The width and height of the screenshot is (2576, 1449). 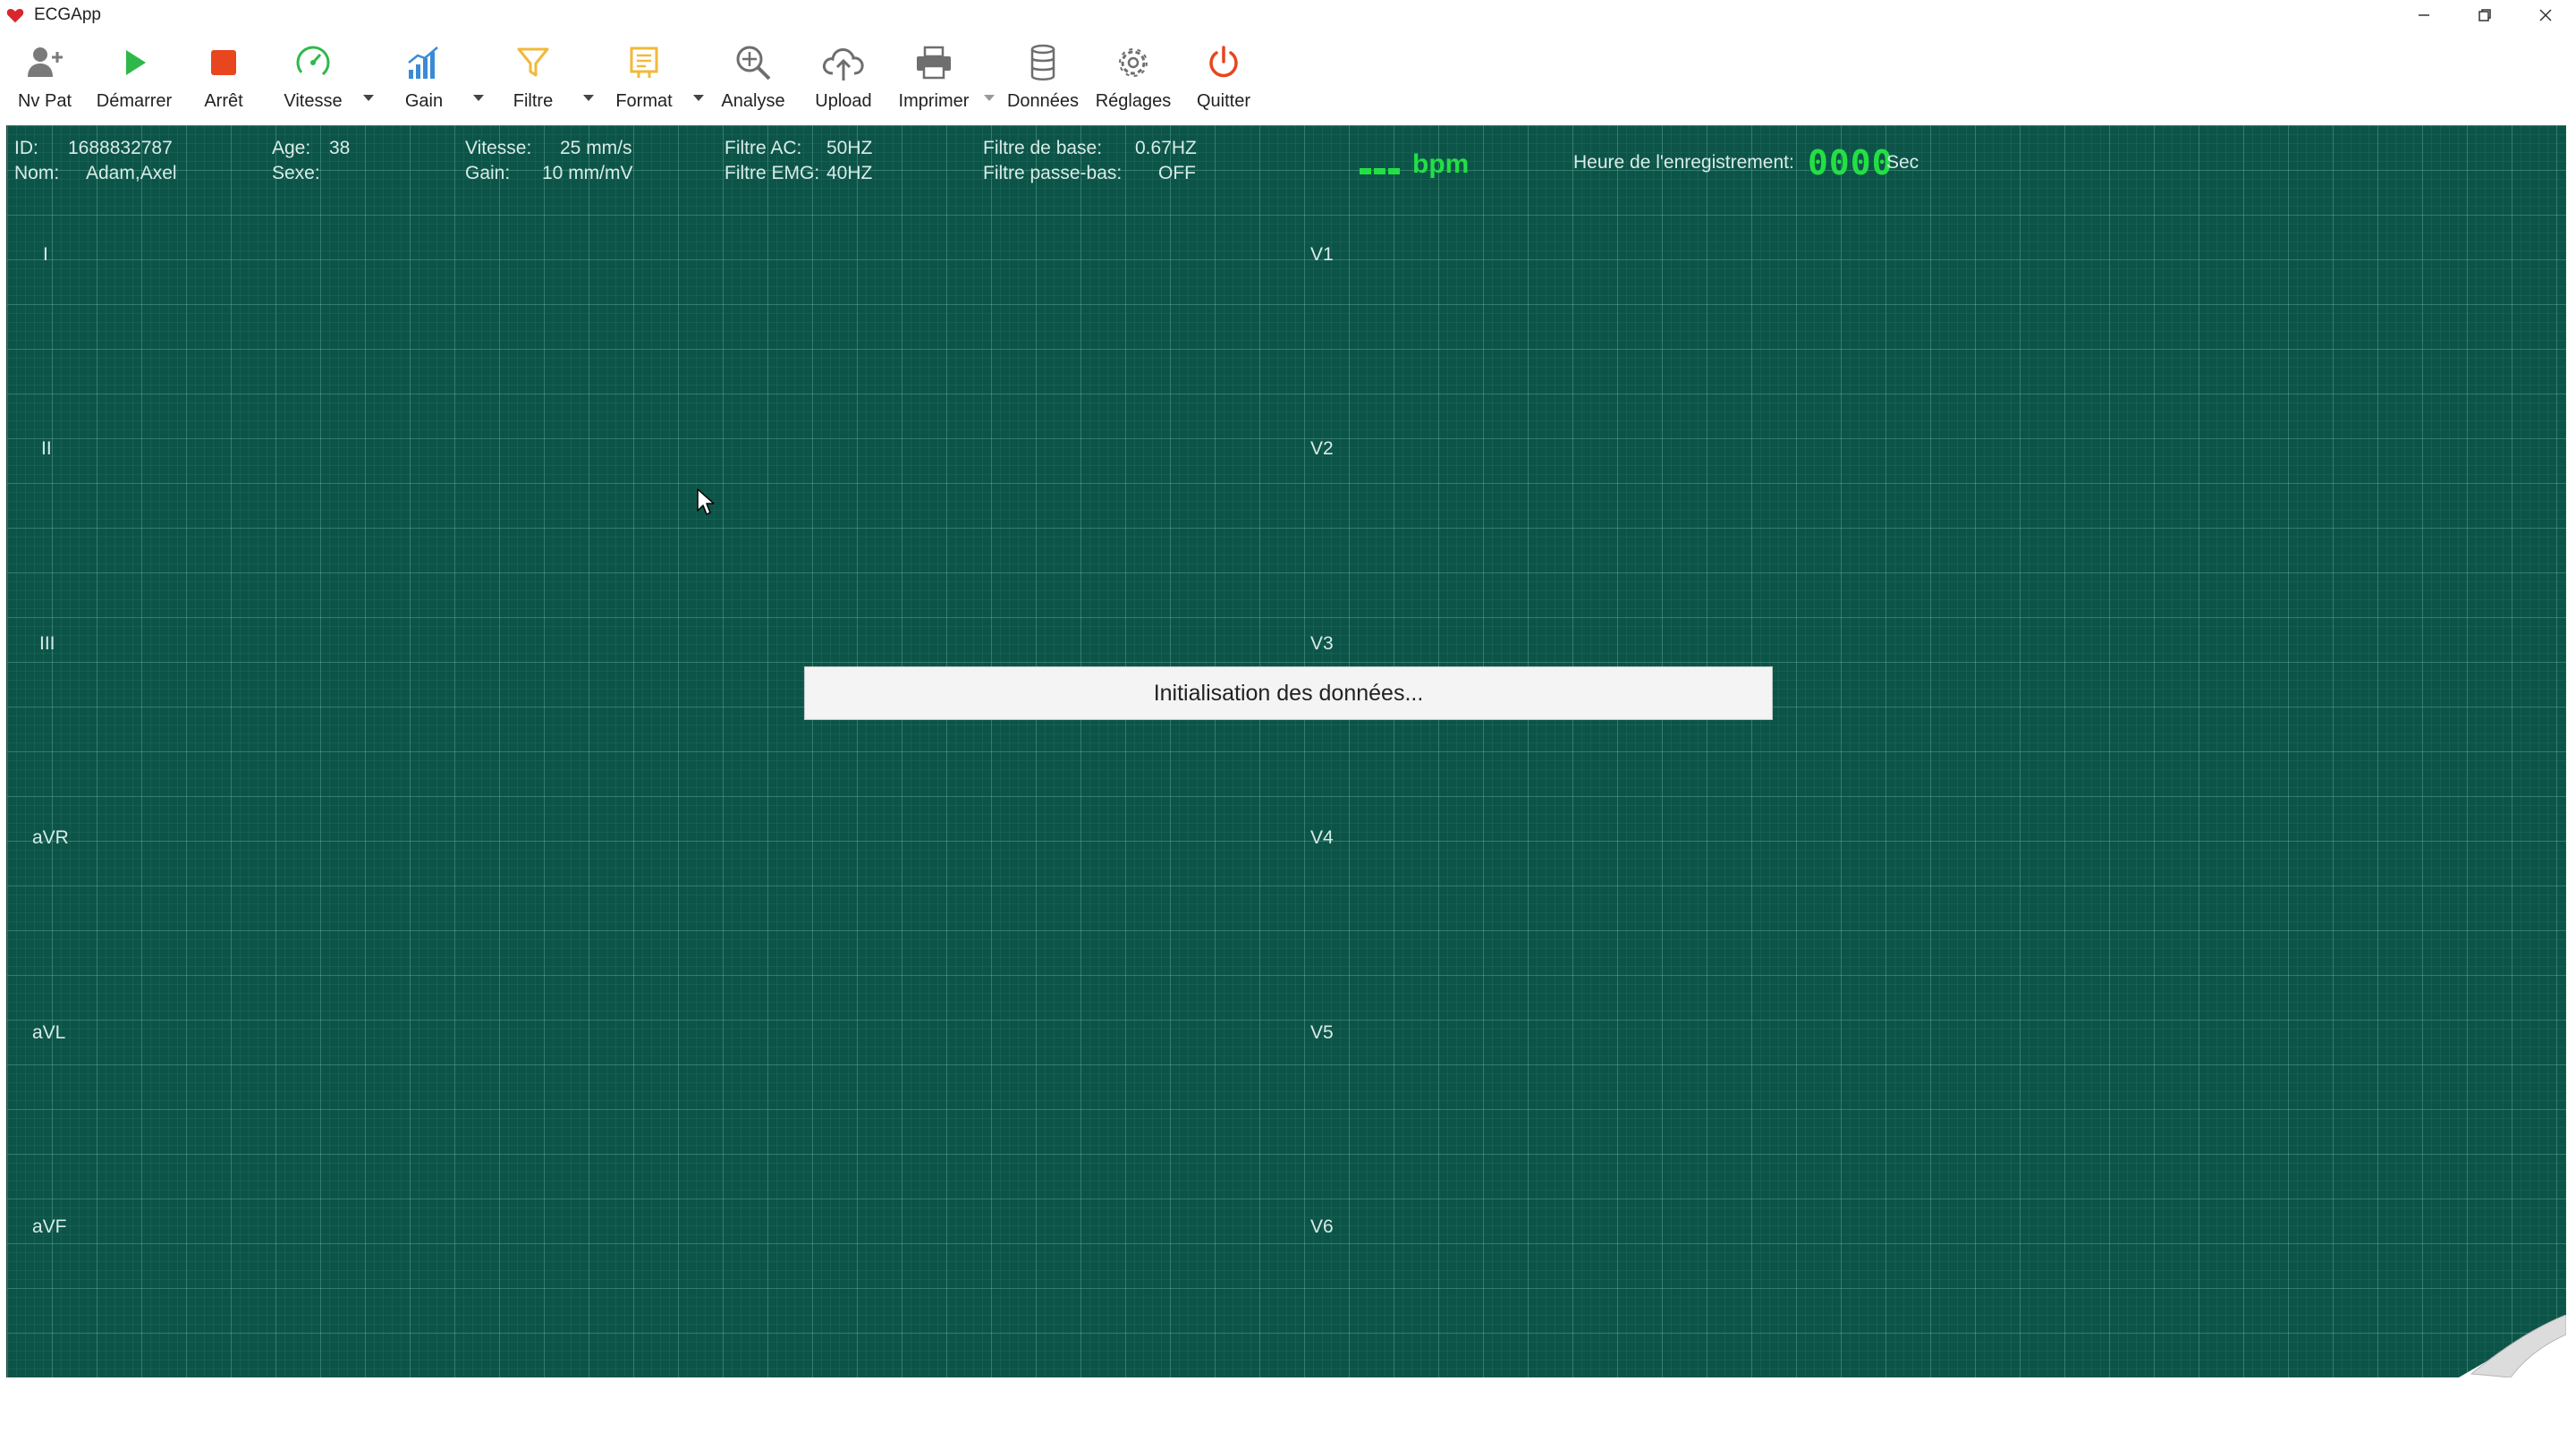 I want to click on base-filter-label: Filtre de base:, so click(x=1043, y=148).